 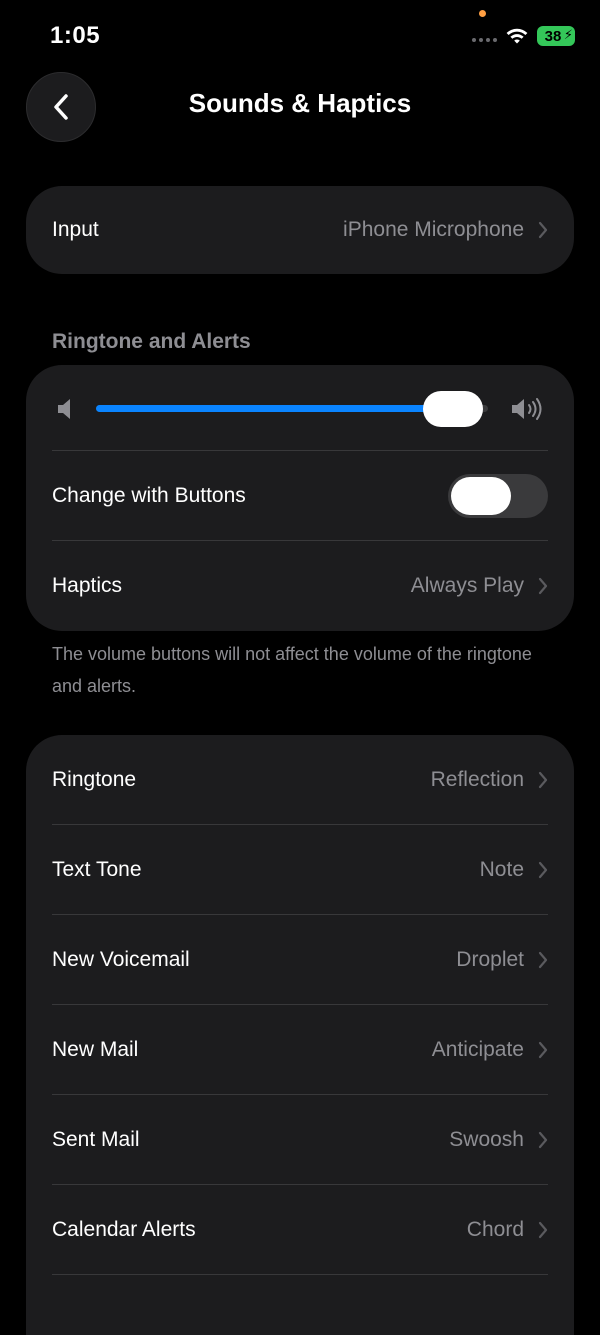 What do you see at coordinates (501, 869) in the screenshot?
I see `sound-row-value: Note` at bounding box center [501, 869].